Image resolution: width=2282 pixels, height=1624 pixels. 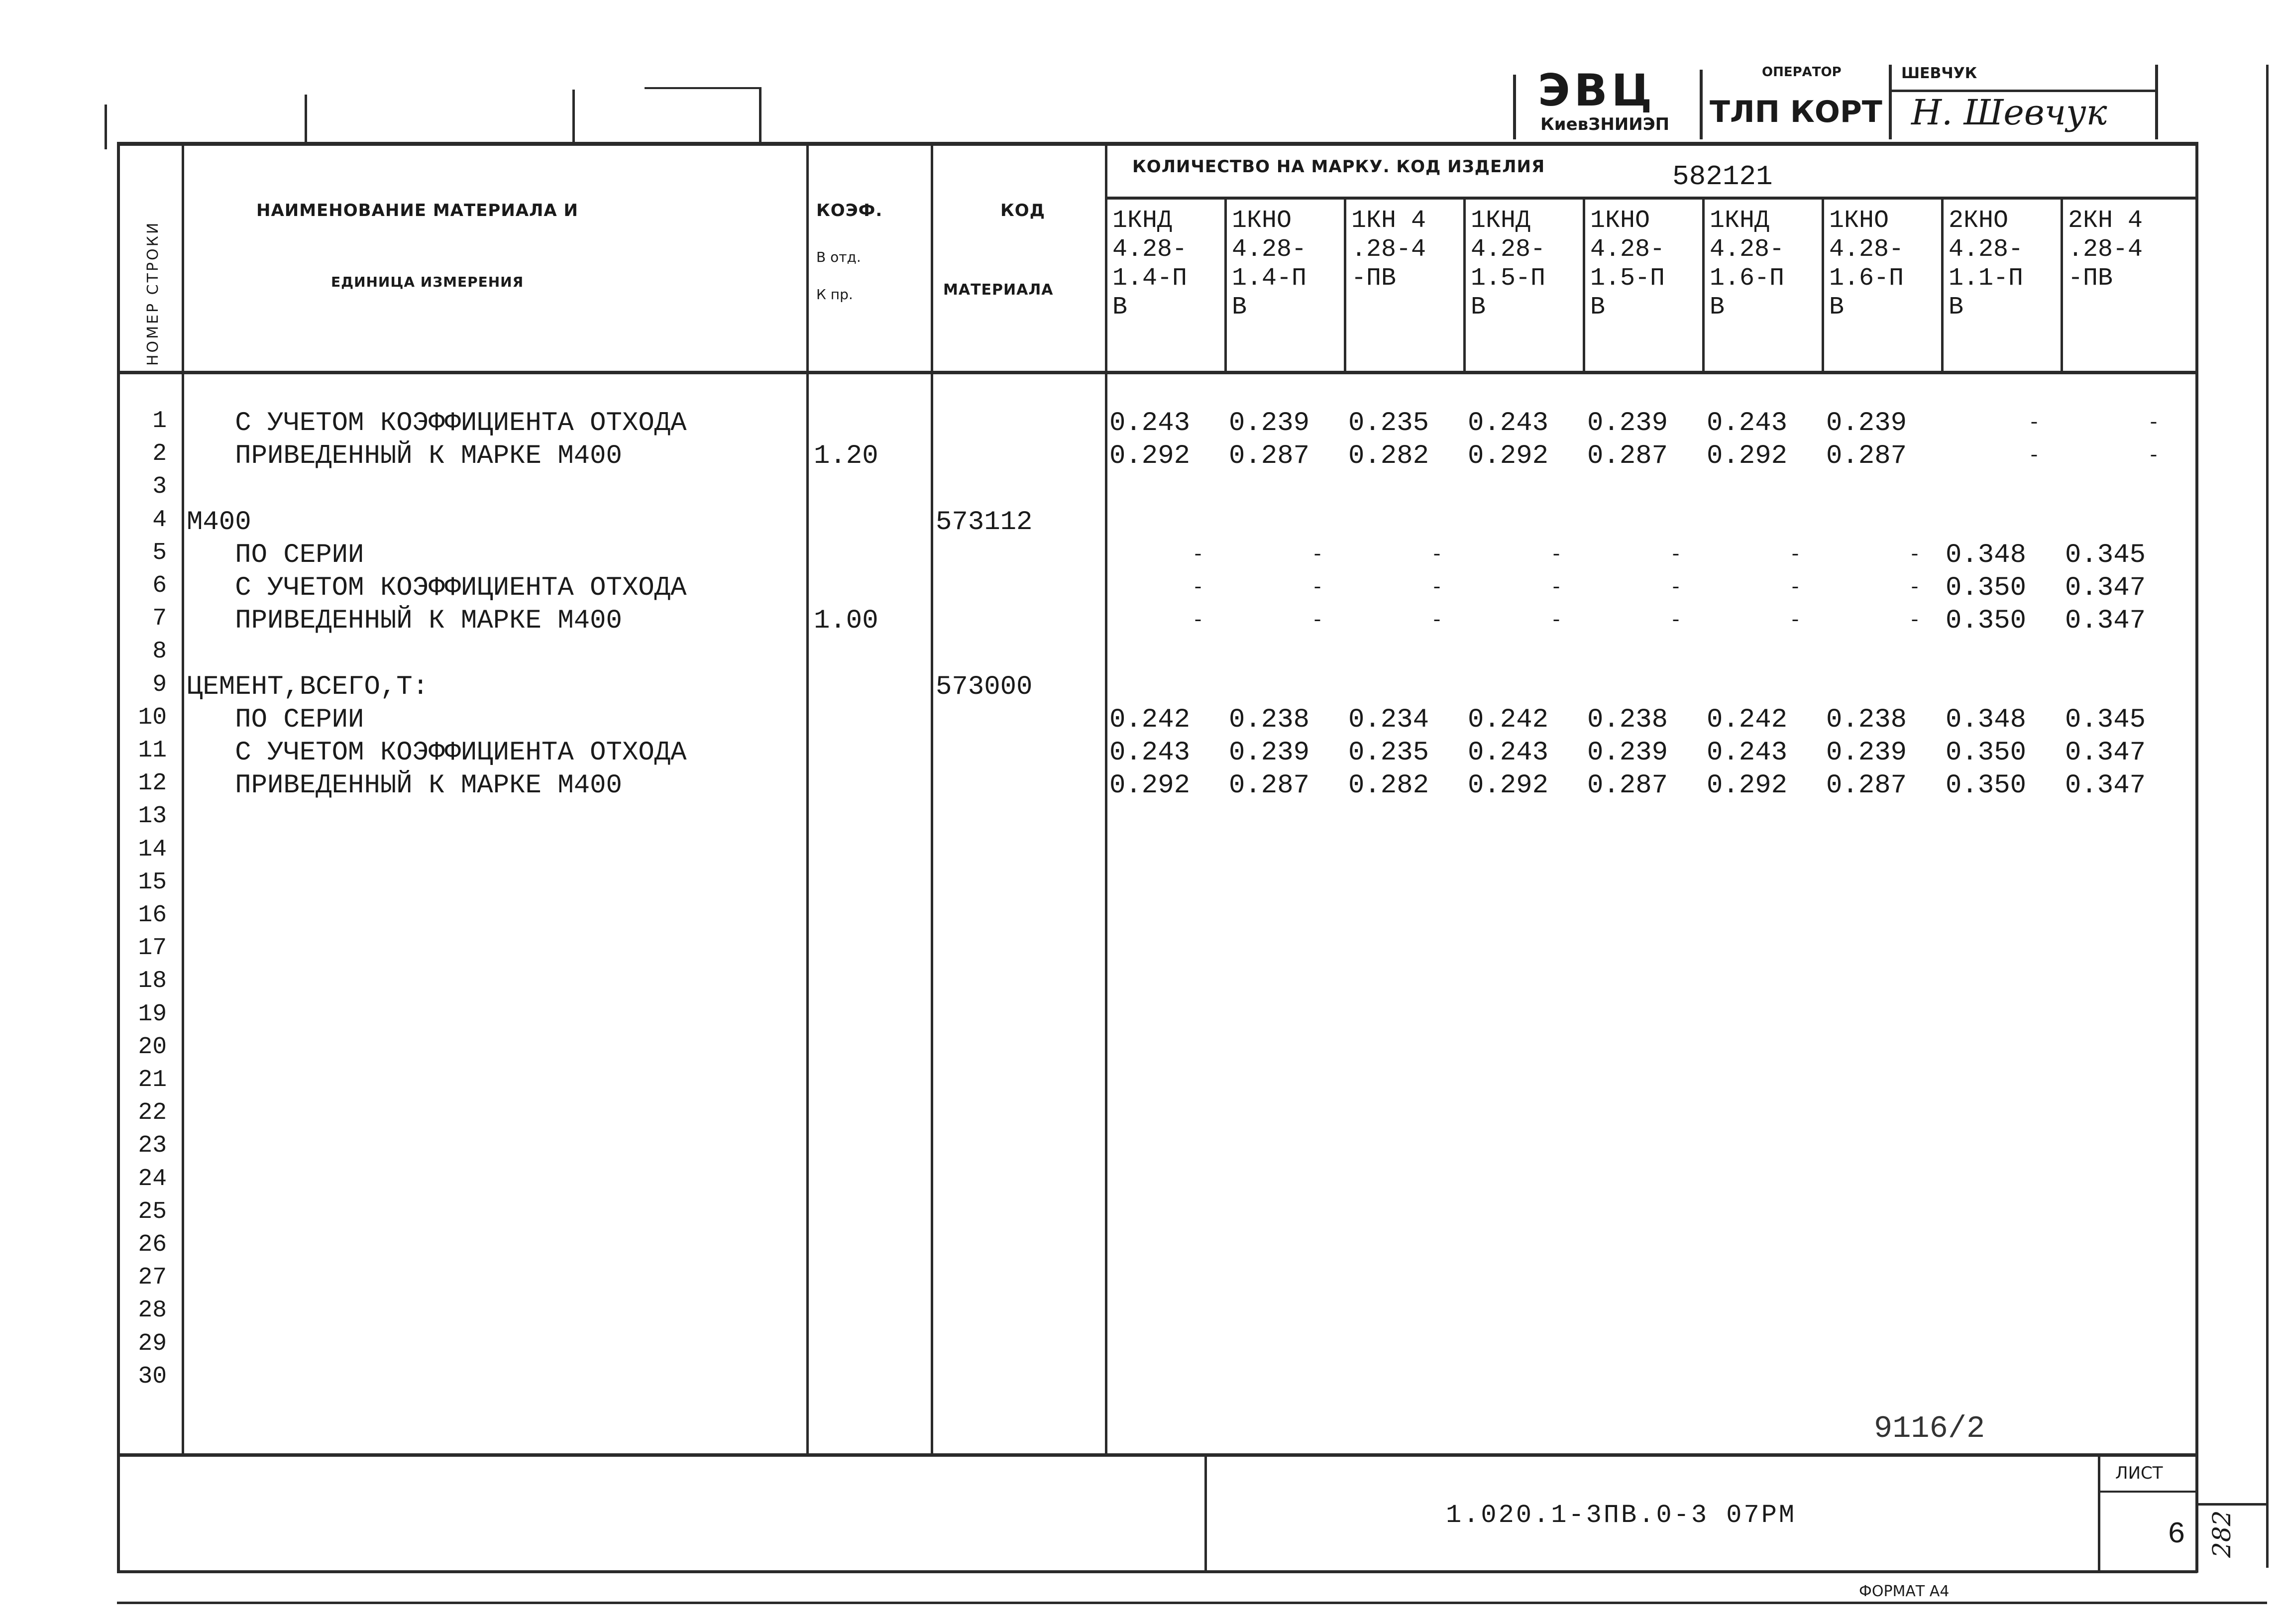 I want to click on material-name: ЦЕМЕНТ,ВСЕГО,Т:, so click(x=308, y=687).